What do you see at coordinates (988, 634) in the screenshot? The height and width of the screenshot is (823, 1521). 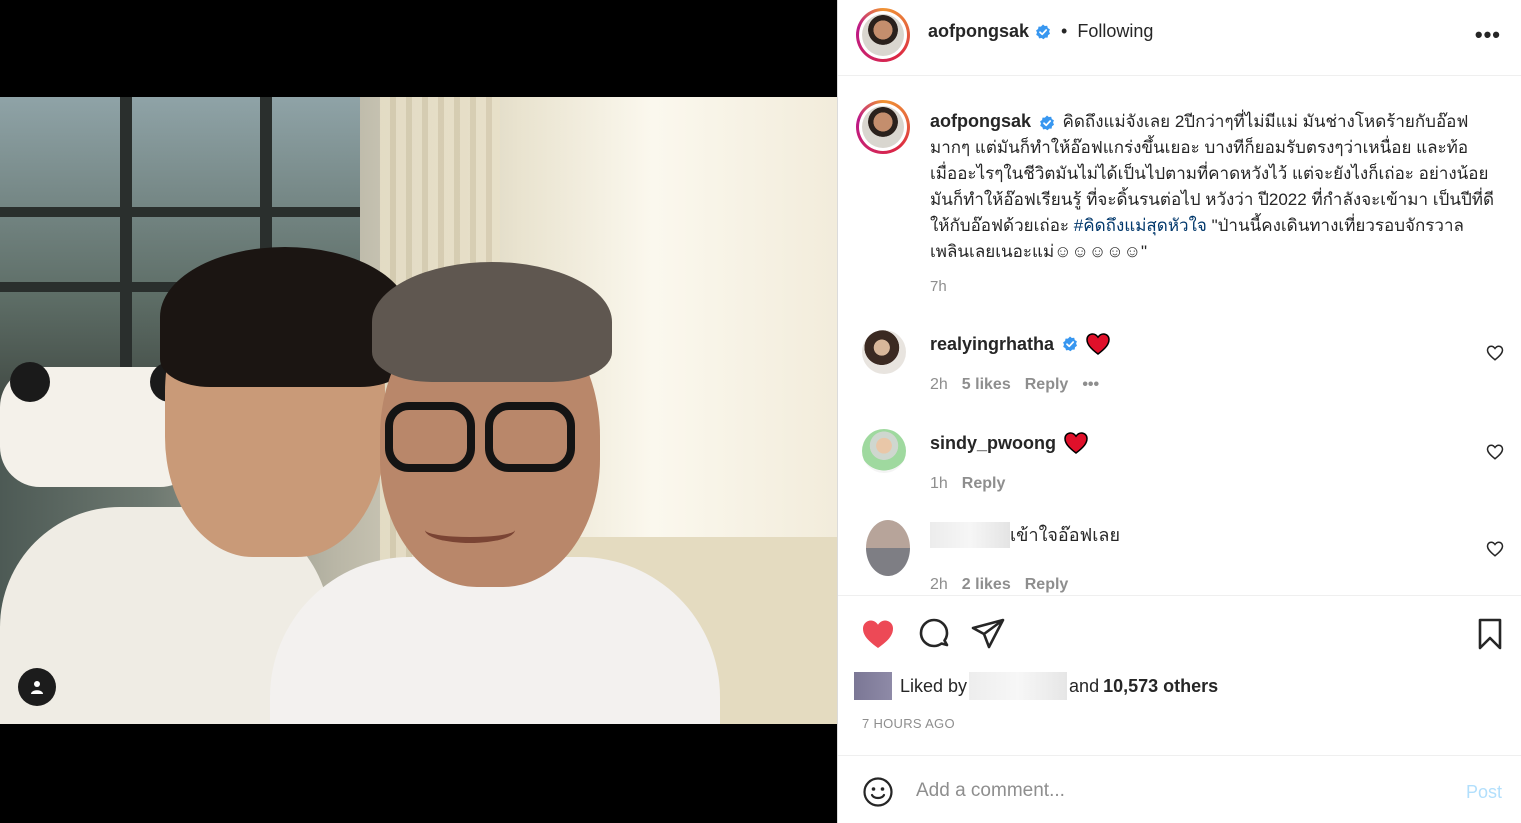 I see `share-paper-plane-icon` at bounding box center [988, 634].